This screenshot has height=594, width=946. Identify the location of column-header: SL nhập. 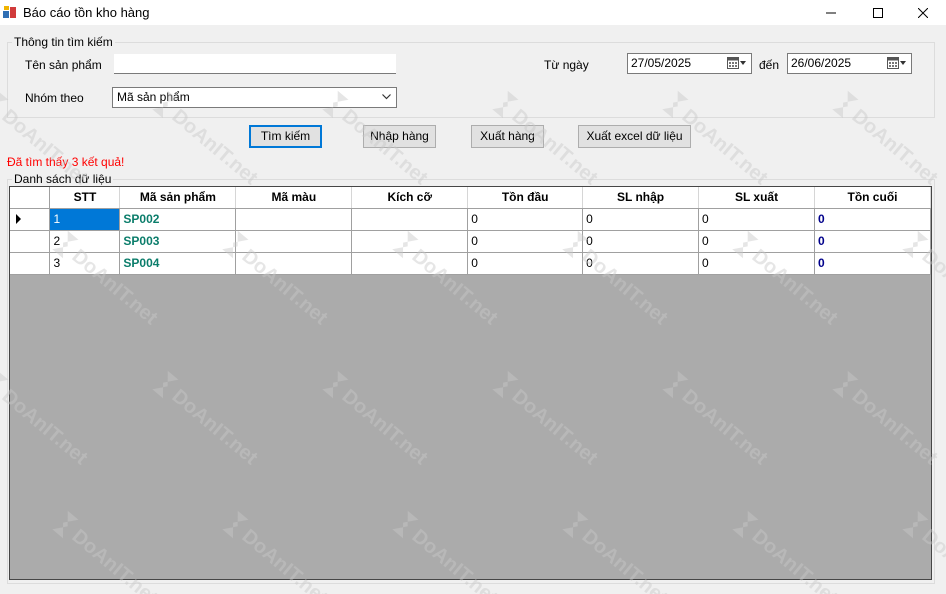
(641, 198).